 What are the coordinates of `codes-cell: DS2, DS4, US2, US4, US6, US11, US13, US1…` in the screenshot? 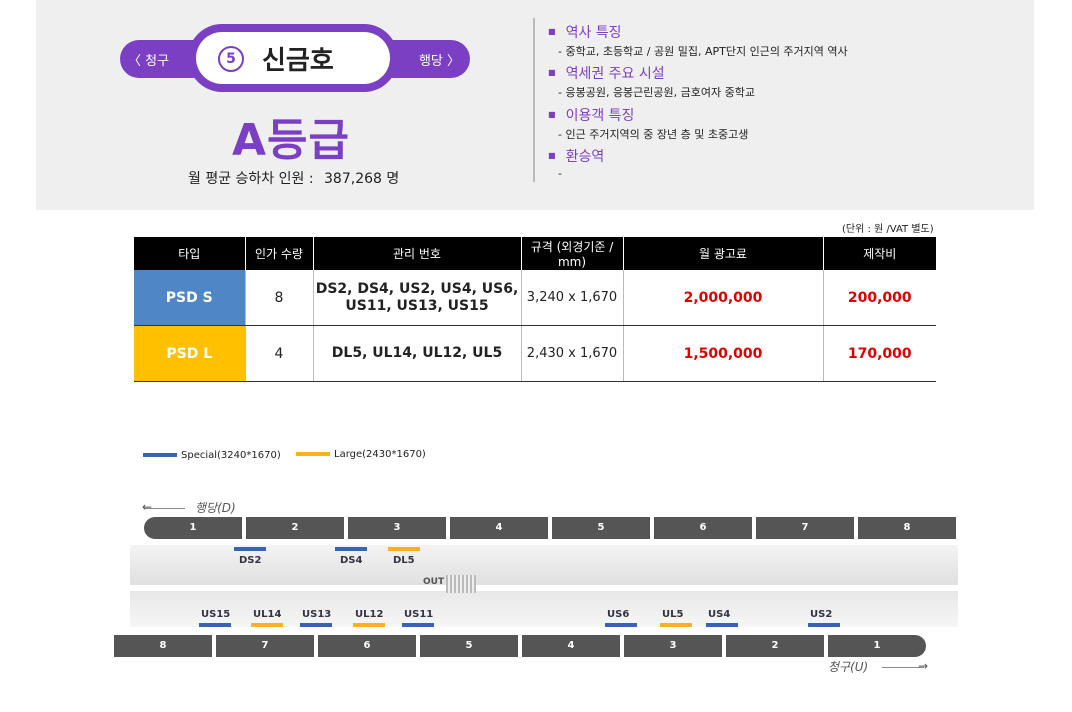 It's located at (417, 298).